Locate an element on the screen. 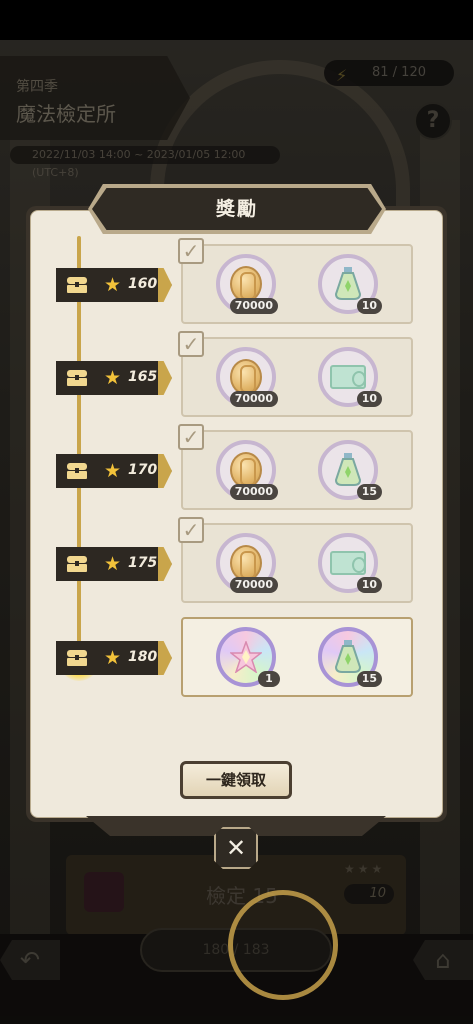 The width and height of the screenshot is (473, 1024). panel-title: 獎勵 is located at coordinates (237, 209).